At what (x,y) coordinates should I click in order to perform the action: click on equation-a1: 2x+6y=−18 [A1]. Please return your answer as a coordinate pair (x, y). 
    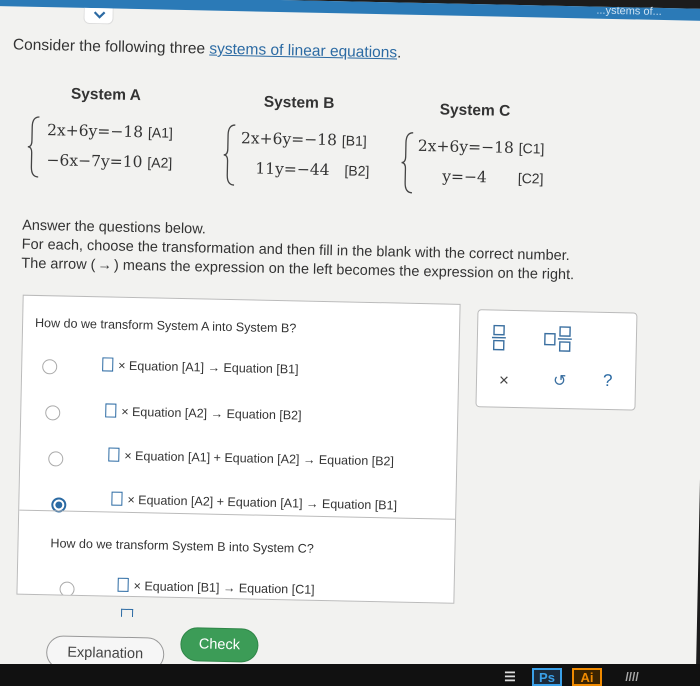
    Looking at the image, I should click on (110, 131).